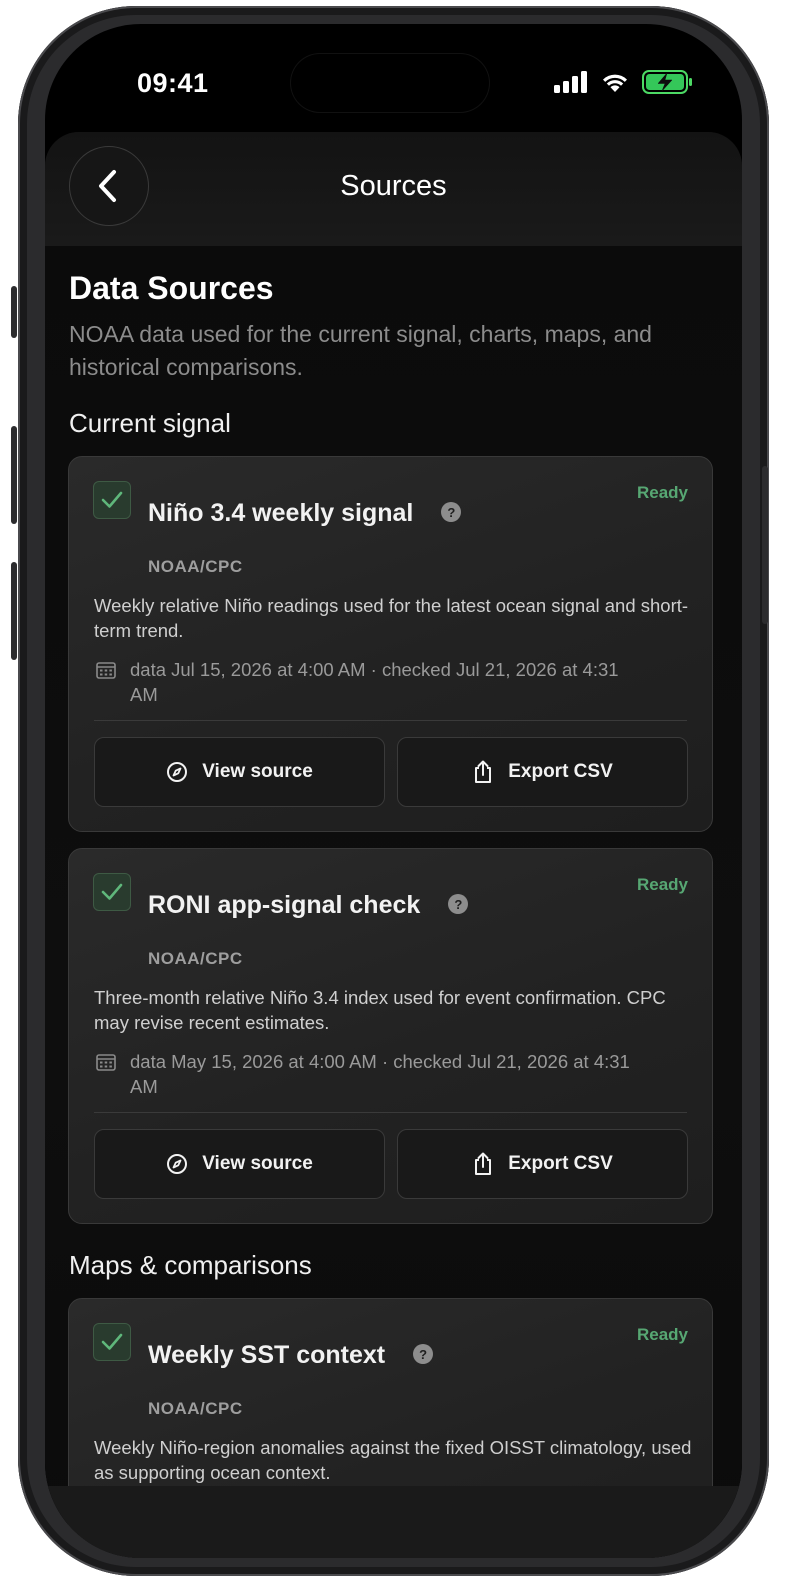  I want to click on dynamic-island, so click(390, 83).